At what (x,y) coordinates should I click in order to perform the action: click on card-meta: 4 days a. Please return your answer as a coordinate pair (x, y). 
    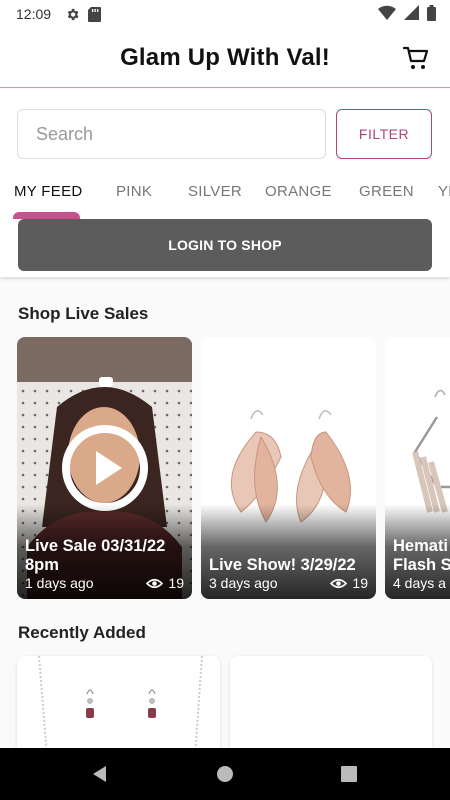
    Looking at the image, I should click on (419, 583).